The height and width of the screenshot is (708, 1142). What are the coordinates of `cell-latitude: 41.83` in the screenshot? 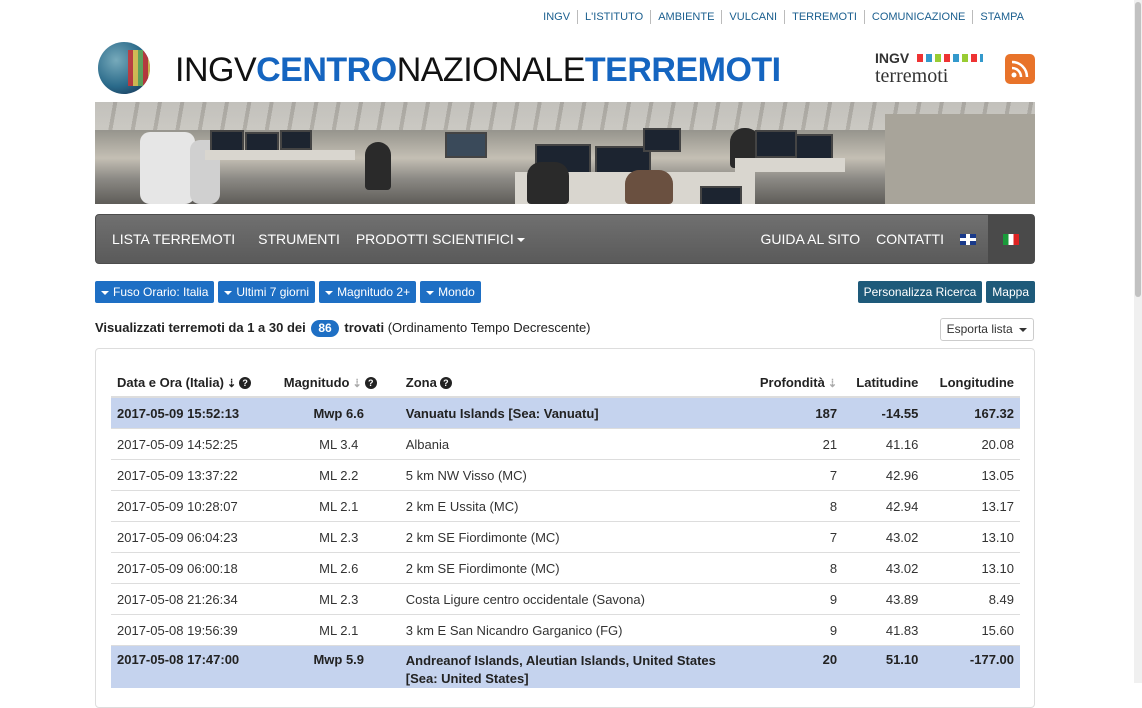 It's located at (884, 630).